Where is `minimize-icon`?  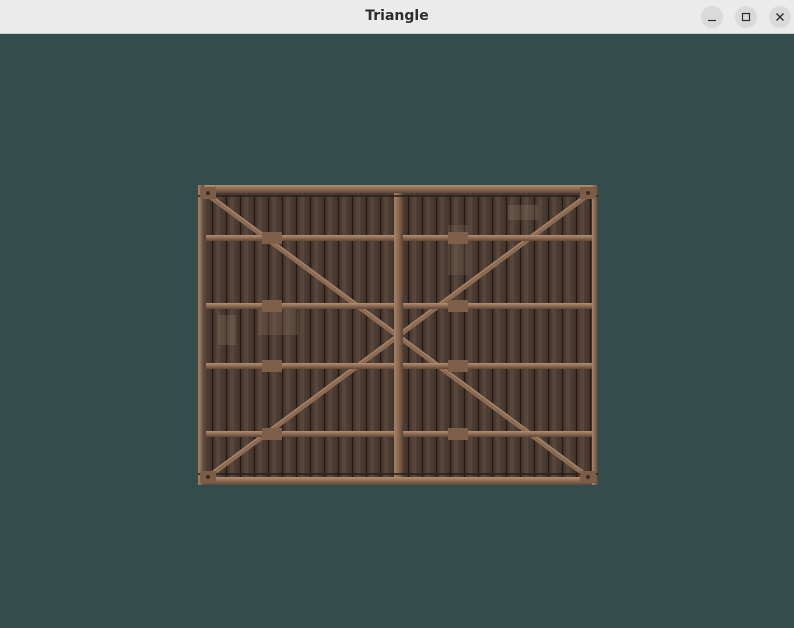 minimize-icon is located at coordinates (712, 20).